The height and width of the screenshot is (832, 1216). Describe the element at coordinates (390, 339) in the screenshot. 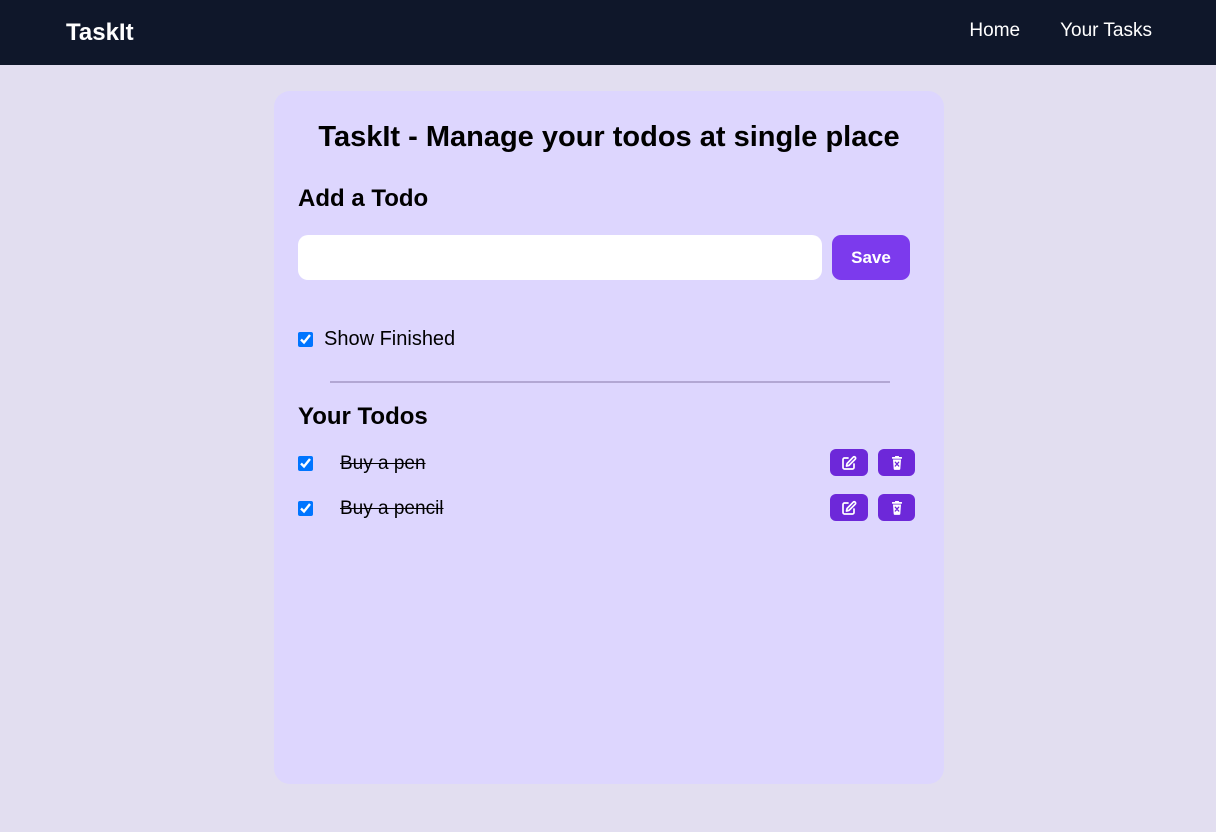

I see `show-finished-label: Show Finished` at that location.